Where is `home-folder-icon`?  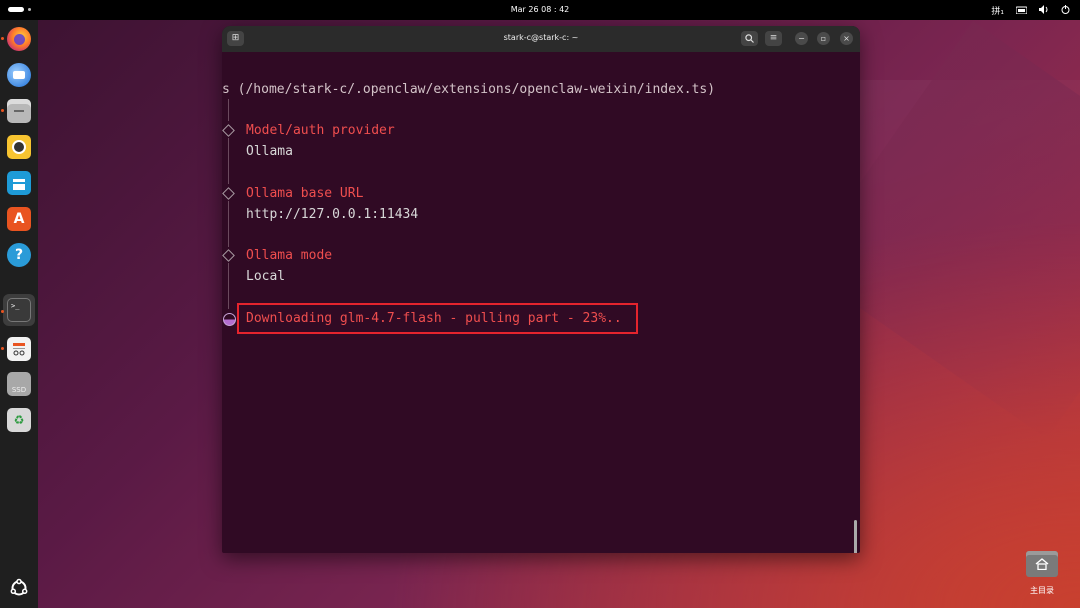
home-folder-icon is located at coordinates (1042, 564).